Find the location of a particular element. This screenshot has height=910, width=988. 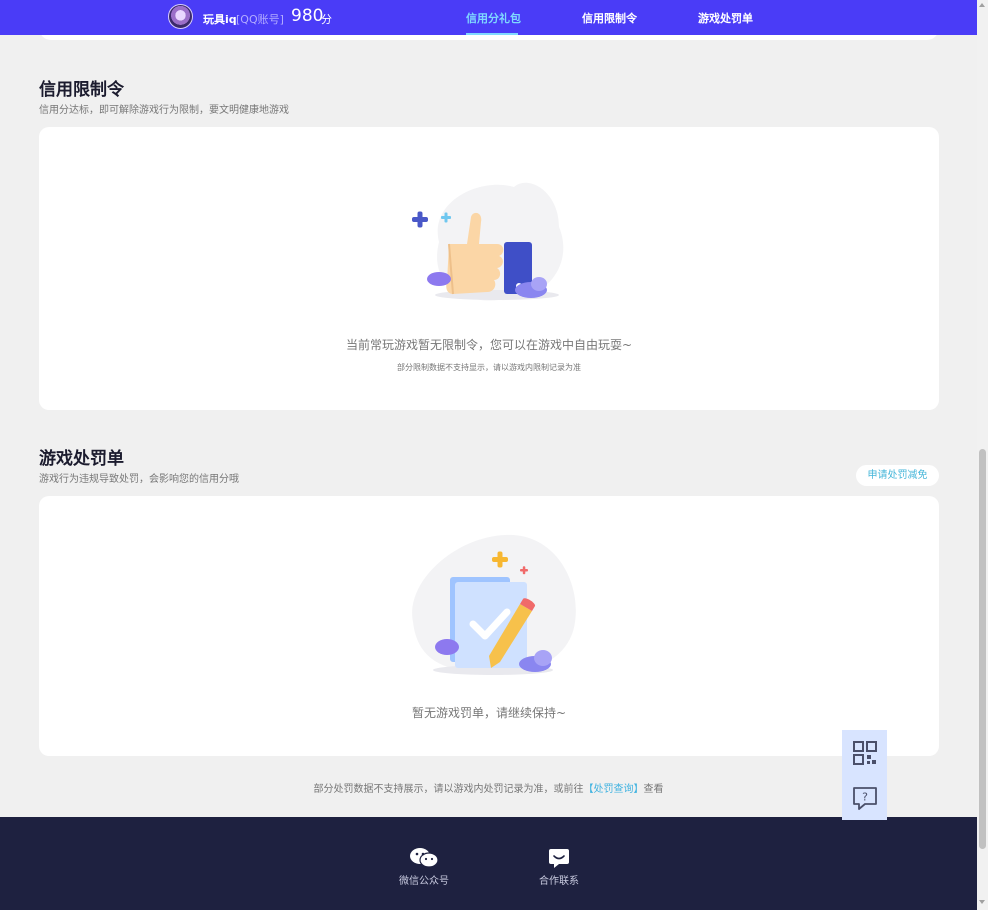

penalty-title: 游戏处罚单 is located at coordinates (81, 459).